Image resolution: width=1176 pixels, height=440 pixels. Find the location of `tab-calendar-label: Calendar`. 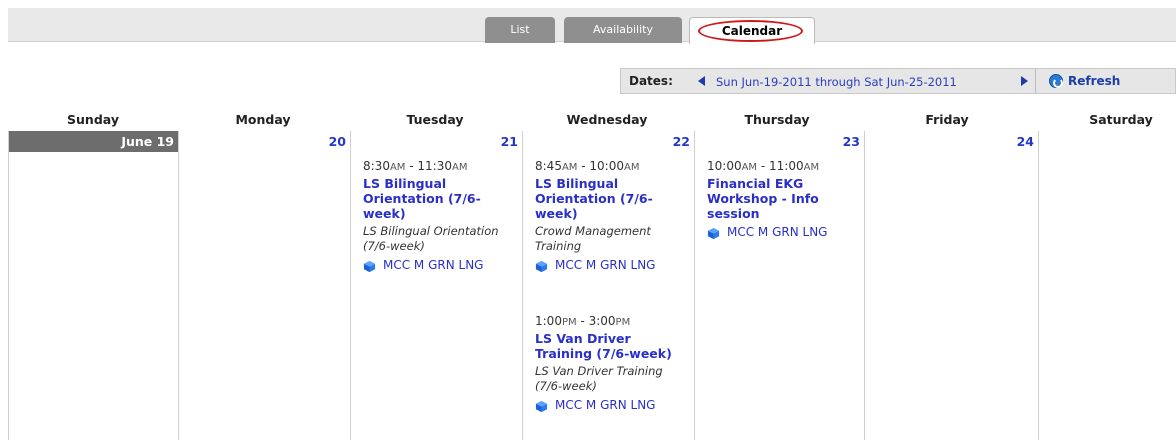

tab-calendar-label: Calendar is located at coordinates (752, 31).